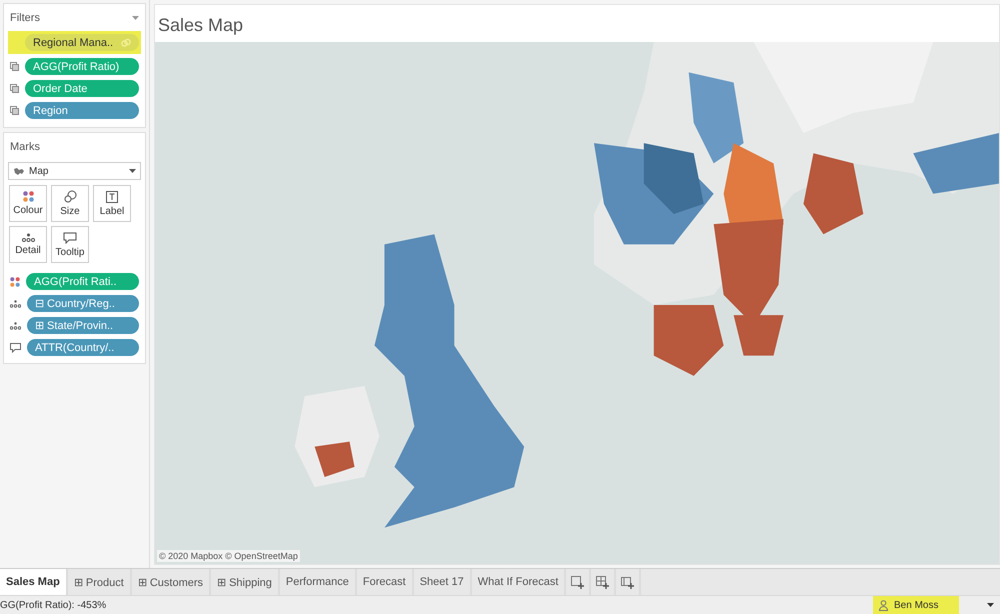 Image resolution: width=1000 pixels, height=614 pixels. Describe the element at coordinates (200, 25) in the screenshot. I see `sheet-title: Sales Map` at that location.